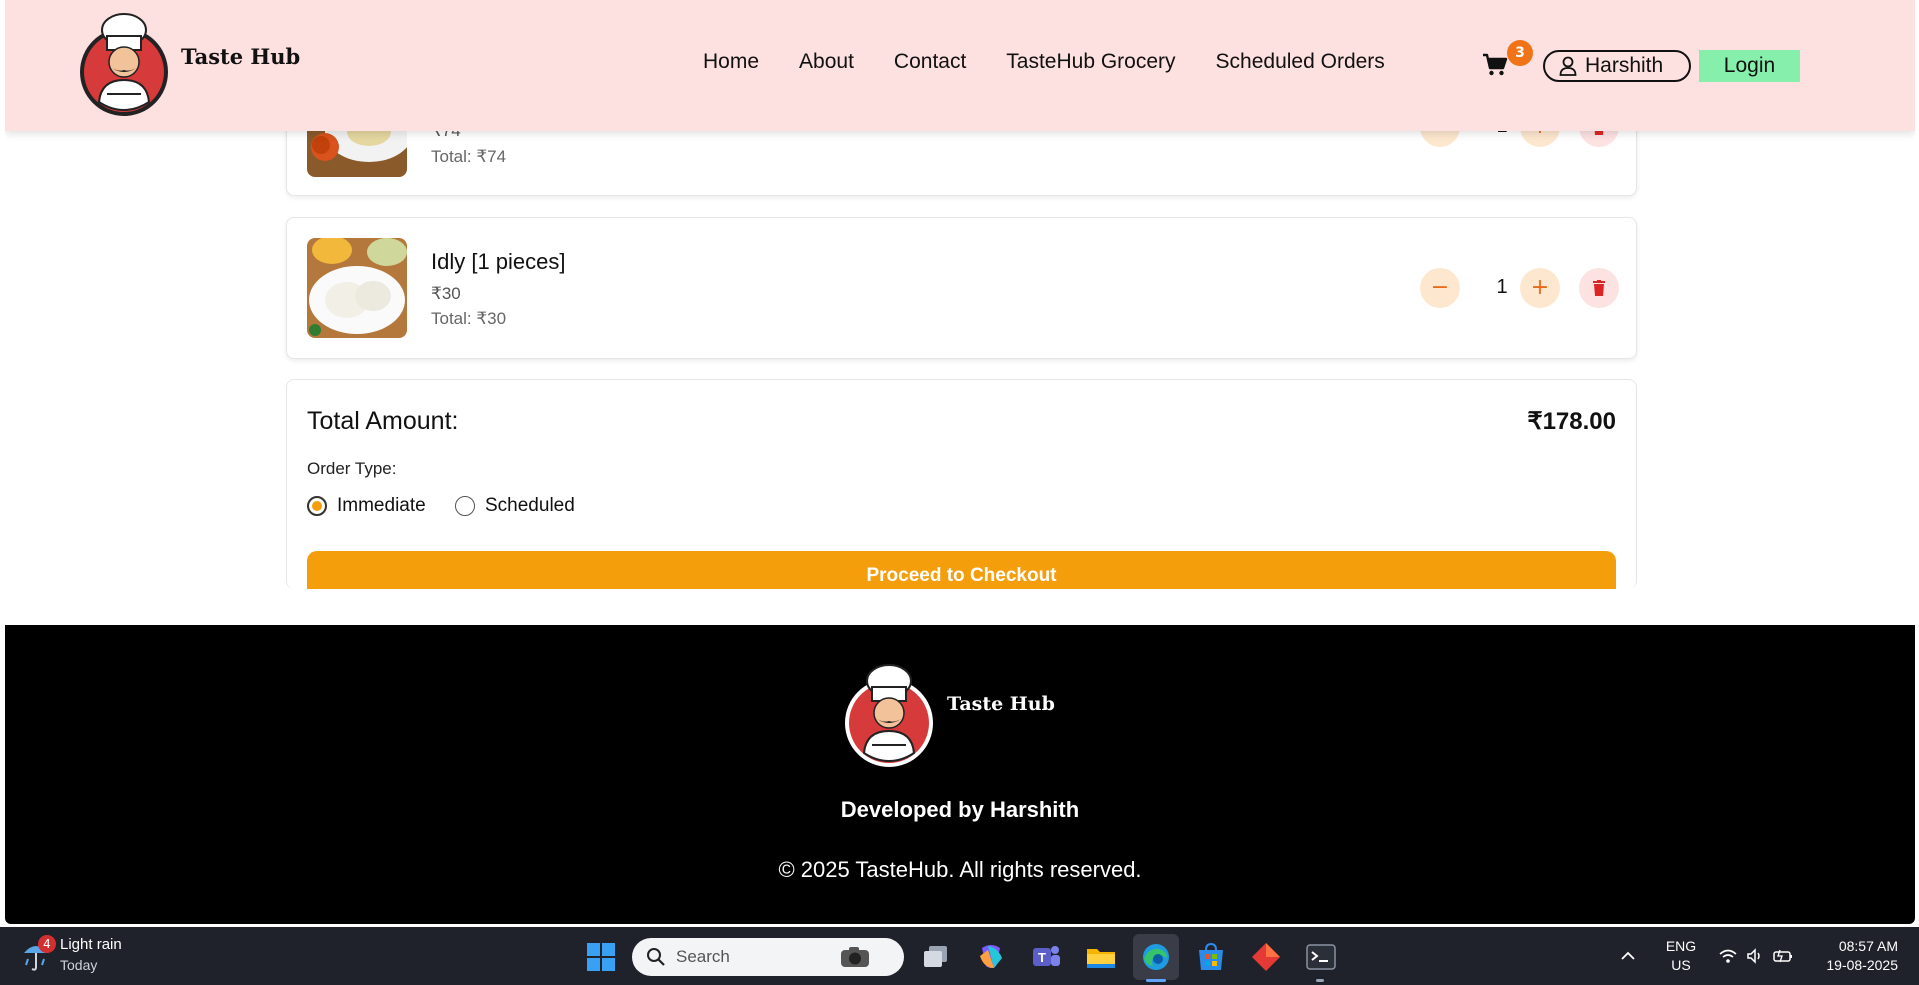  I want to click on radio-scheduled: Scheduled, so click(515, 506).